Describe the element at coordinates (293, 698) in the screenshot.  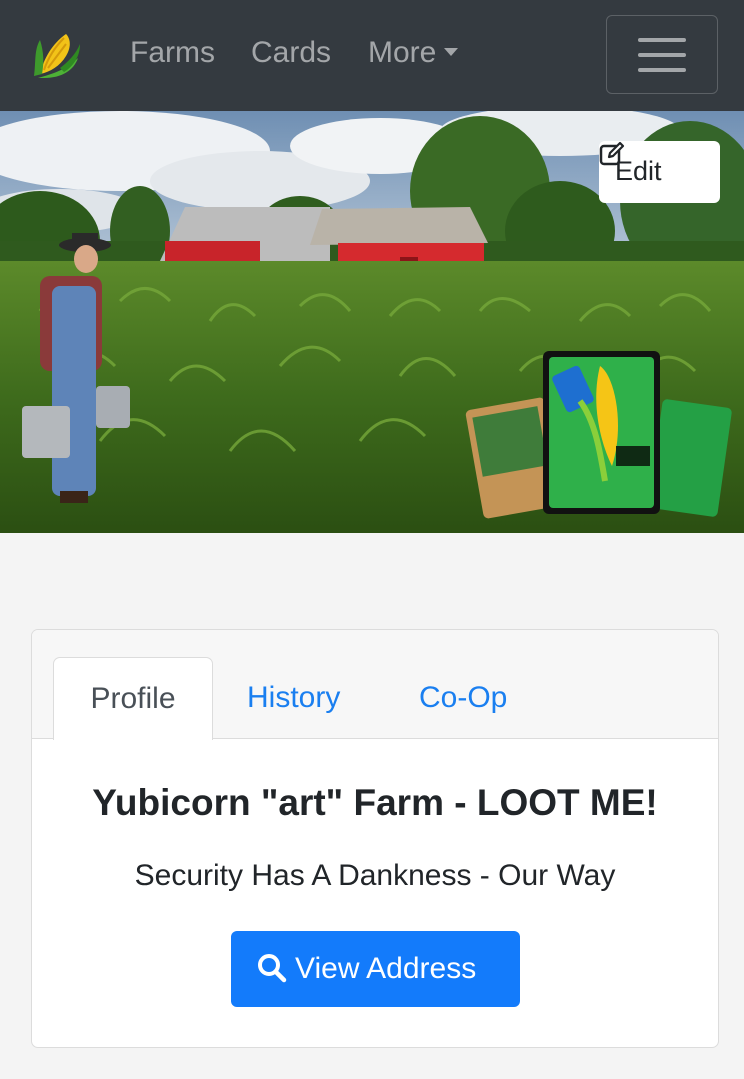
I see `tab-history: History` at that location.